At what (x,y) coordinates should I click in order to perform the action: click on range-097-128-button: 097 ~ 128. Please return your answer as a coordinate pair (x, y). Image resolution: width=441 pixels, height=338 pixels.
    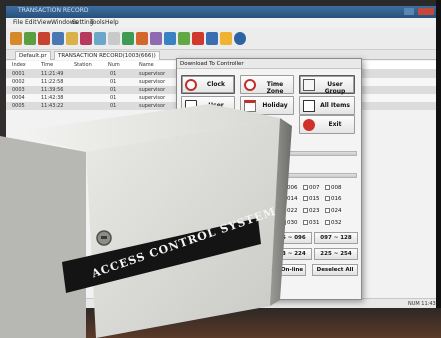
    Looking at the image, I should click on (336, 238).